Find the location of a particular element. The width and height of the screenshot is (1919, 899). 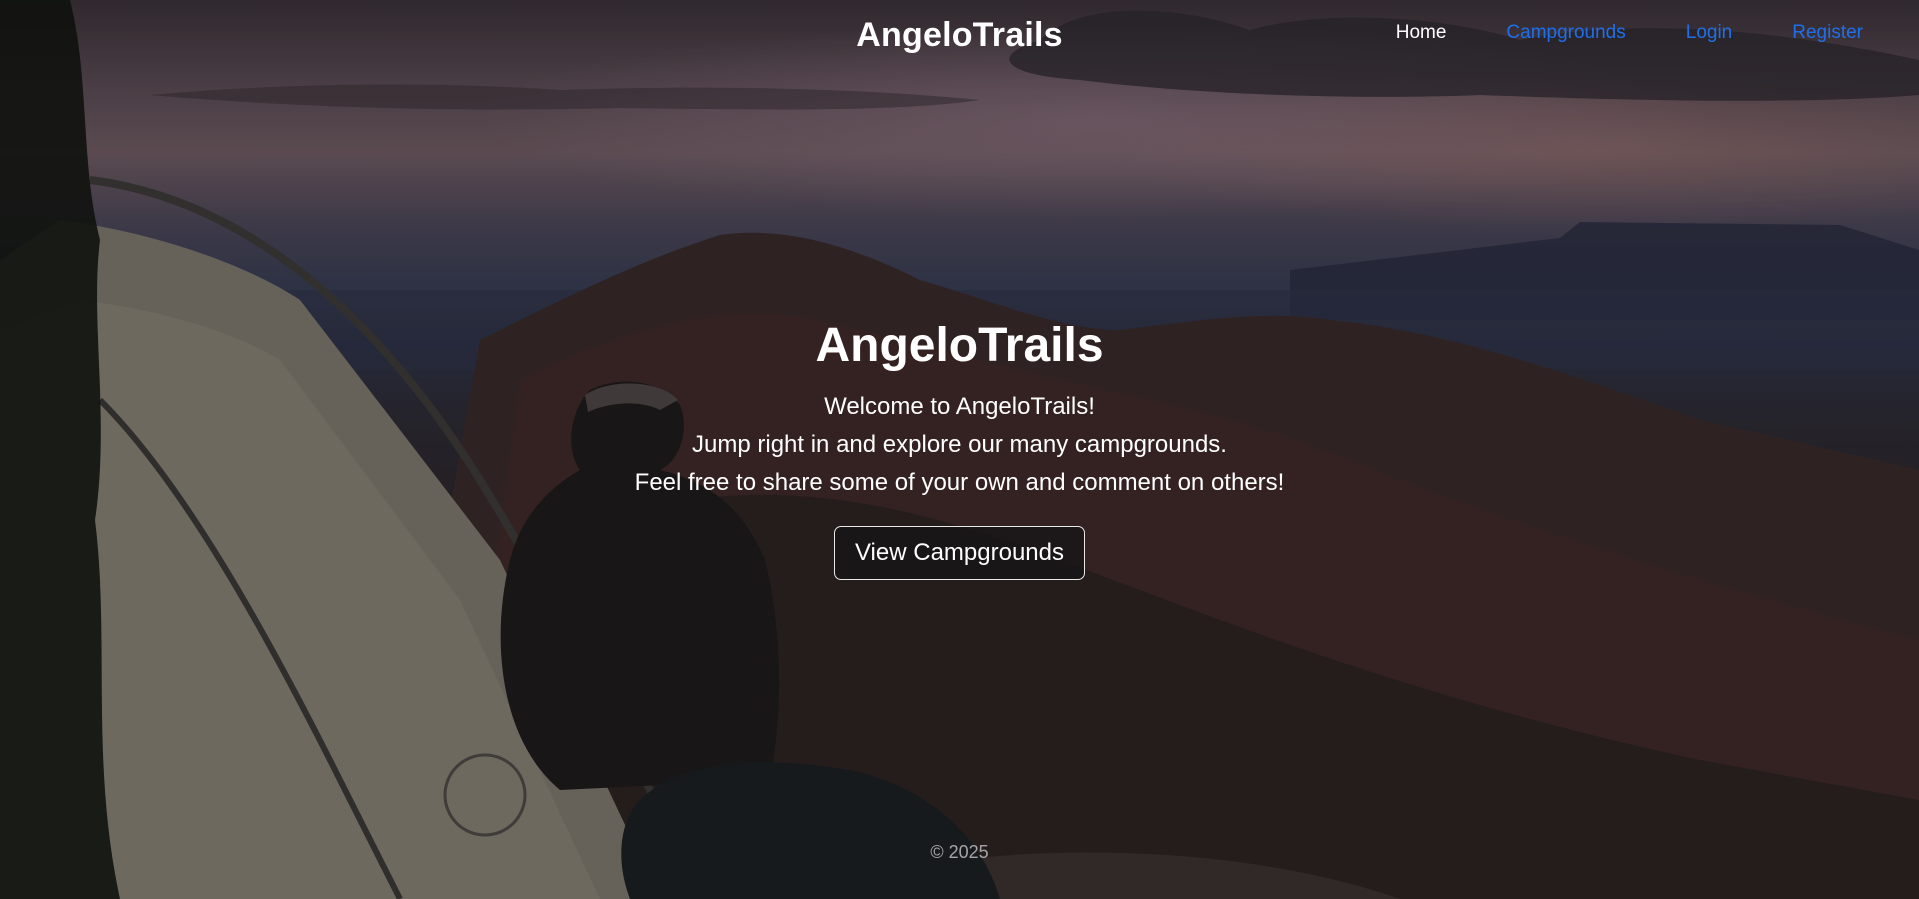

nav-link-login: Login is located at coordinates (1709, 33).